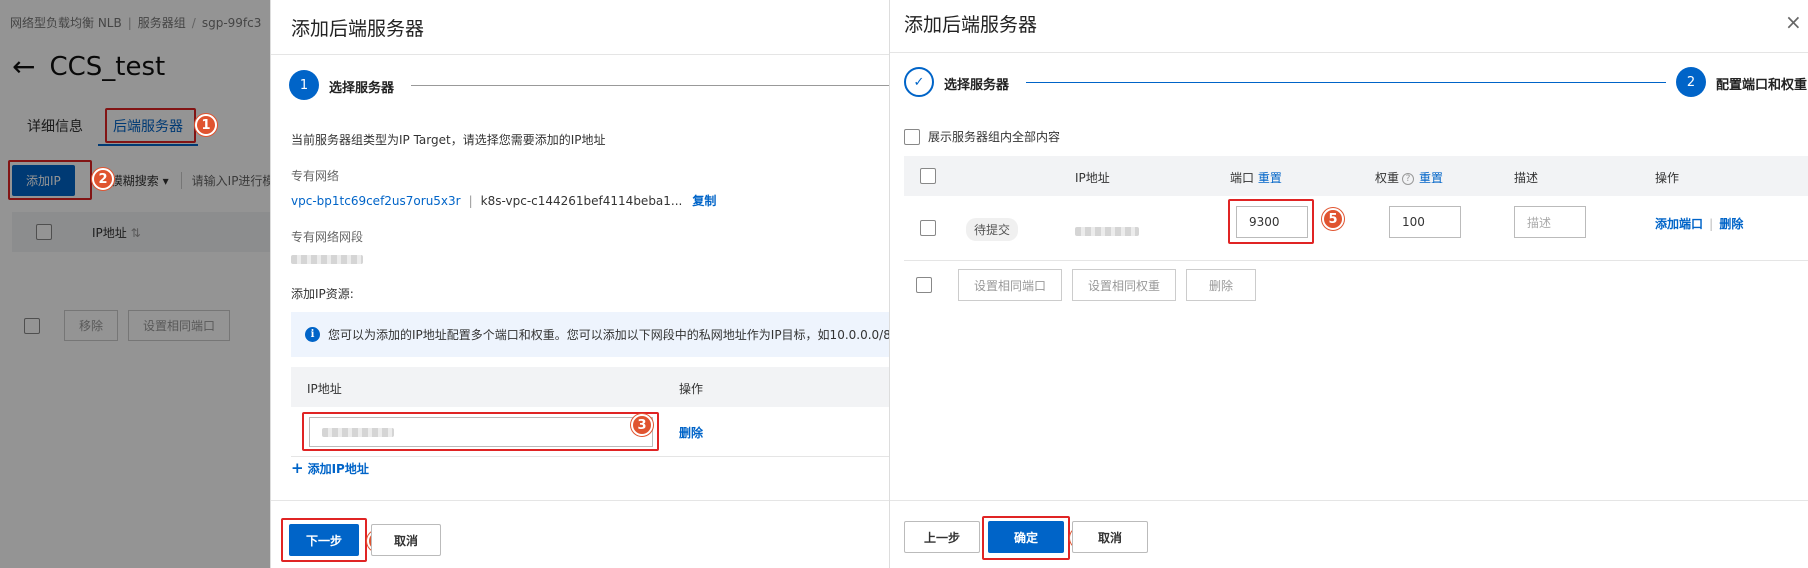 This screenshot has height=568, width=1808. I want to click on plus-icon: +, so click(297, 468).